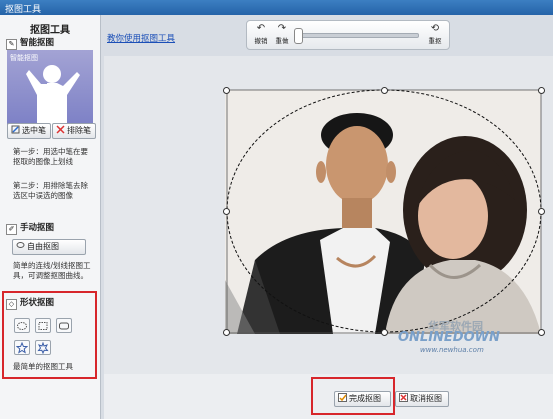  Describe the element at coordinates (298, 36) in the screenshot. I see `zoom-slider-knob` at that location.